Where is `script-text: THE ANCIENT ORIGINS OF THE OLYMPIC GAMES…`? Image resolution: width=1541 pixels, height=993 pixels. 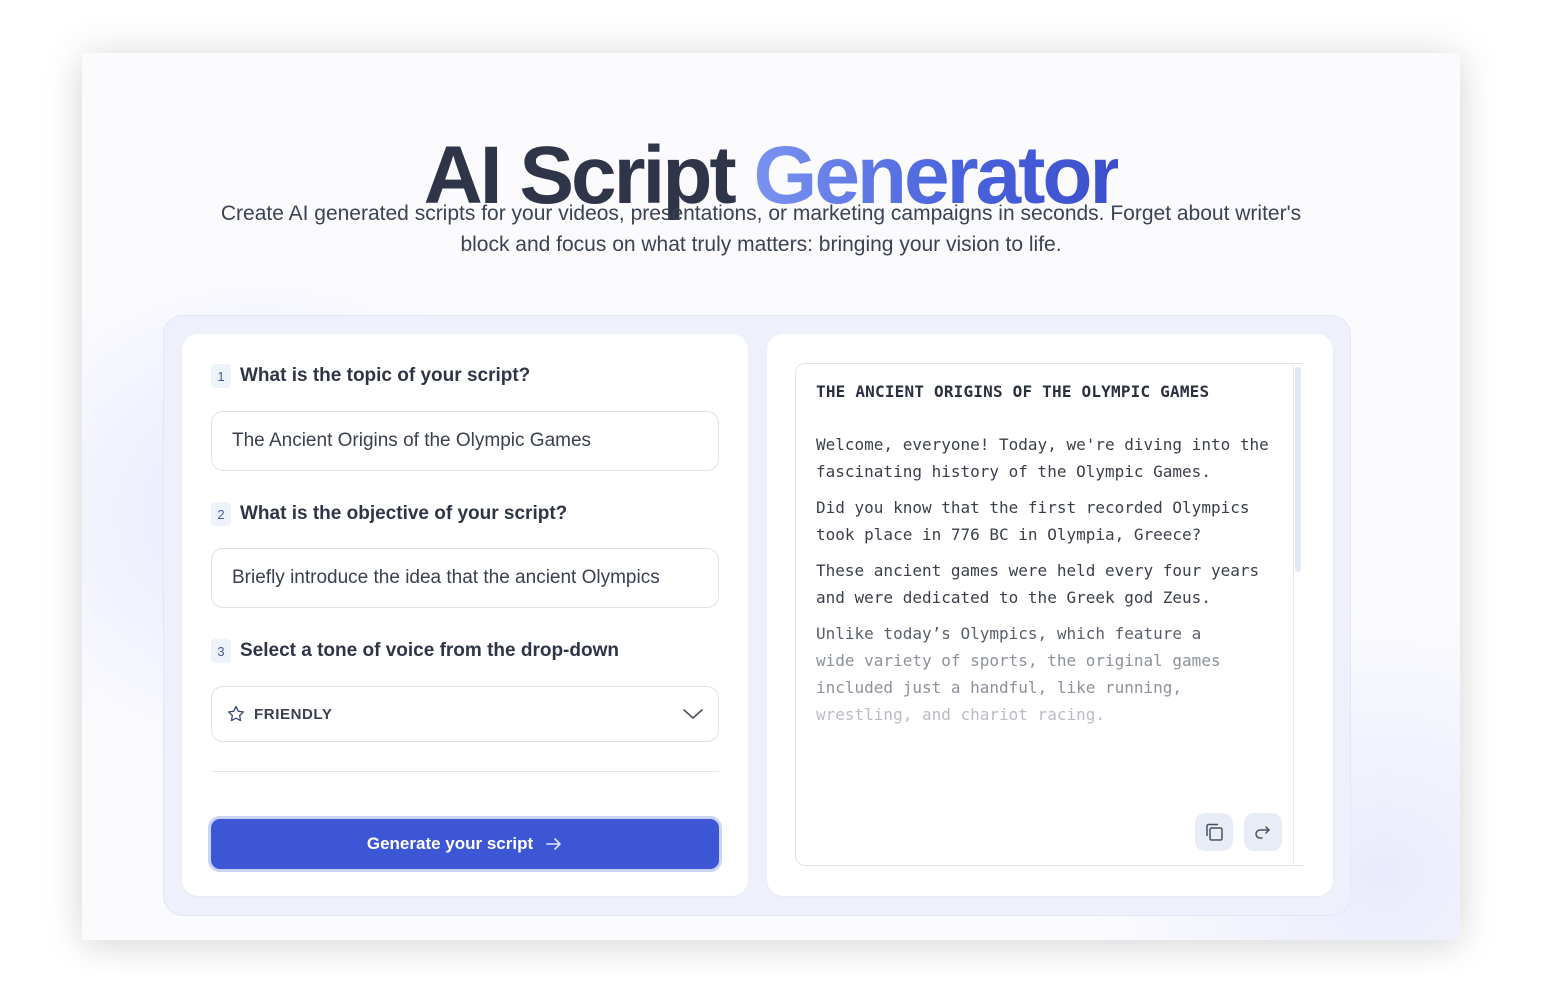
script-text: THE ANCIENT ORIGINS OF THE OLYMPIC GAMES… is located at coordinates (1051, 553).